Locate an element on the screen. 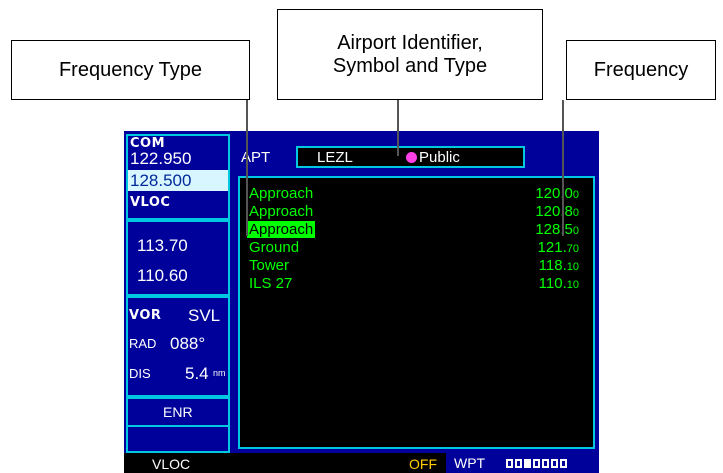 The image size is (723, 473). frequency-value-main: 120.0 is located at coordinates (554, 193).